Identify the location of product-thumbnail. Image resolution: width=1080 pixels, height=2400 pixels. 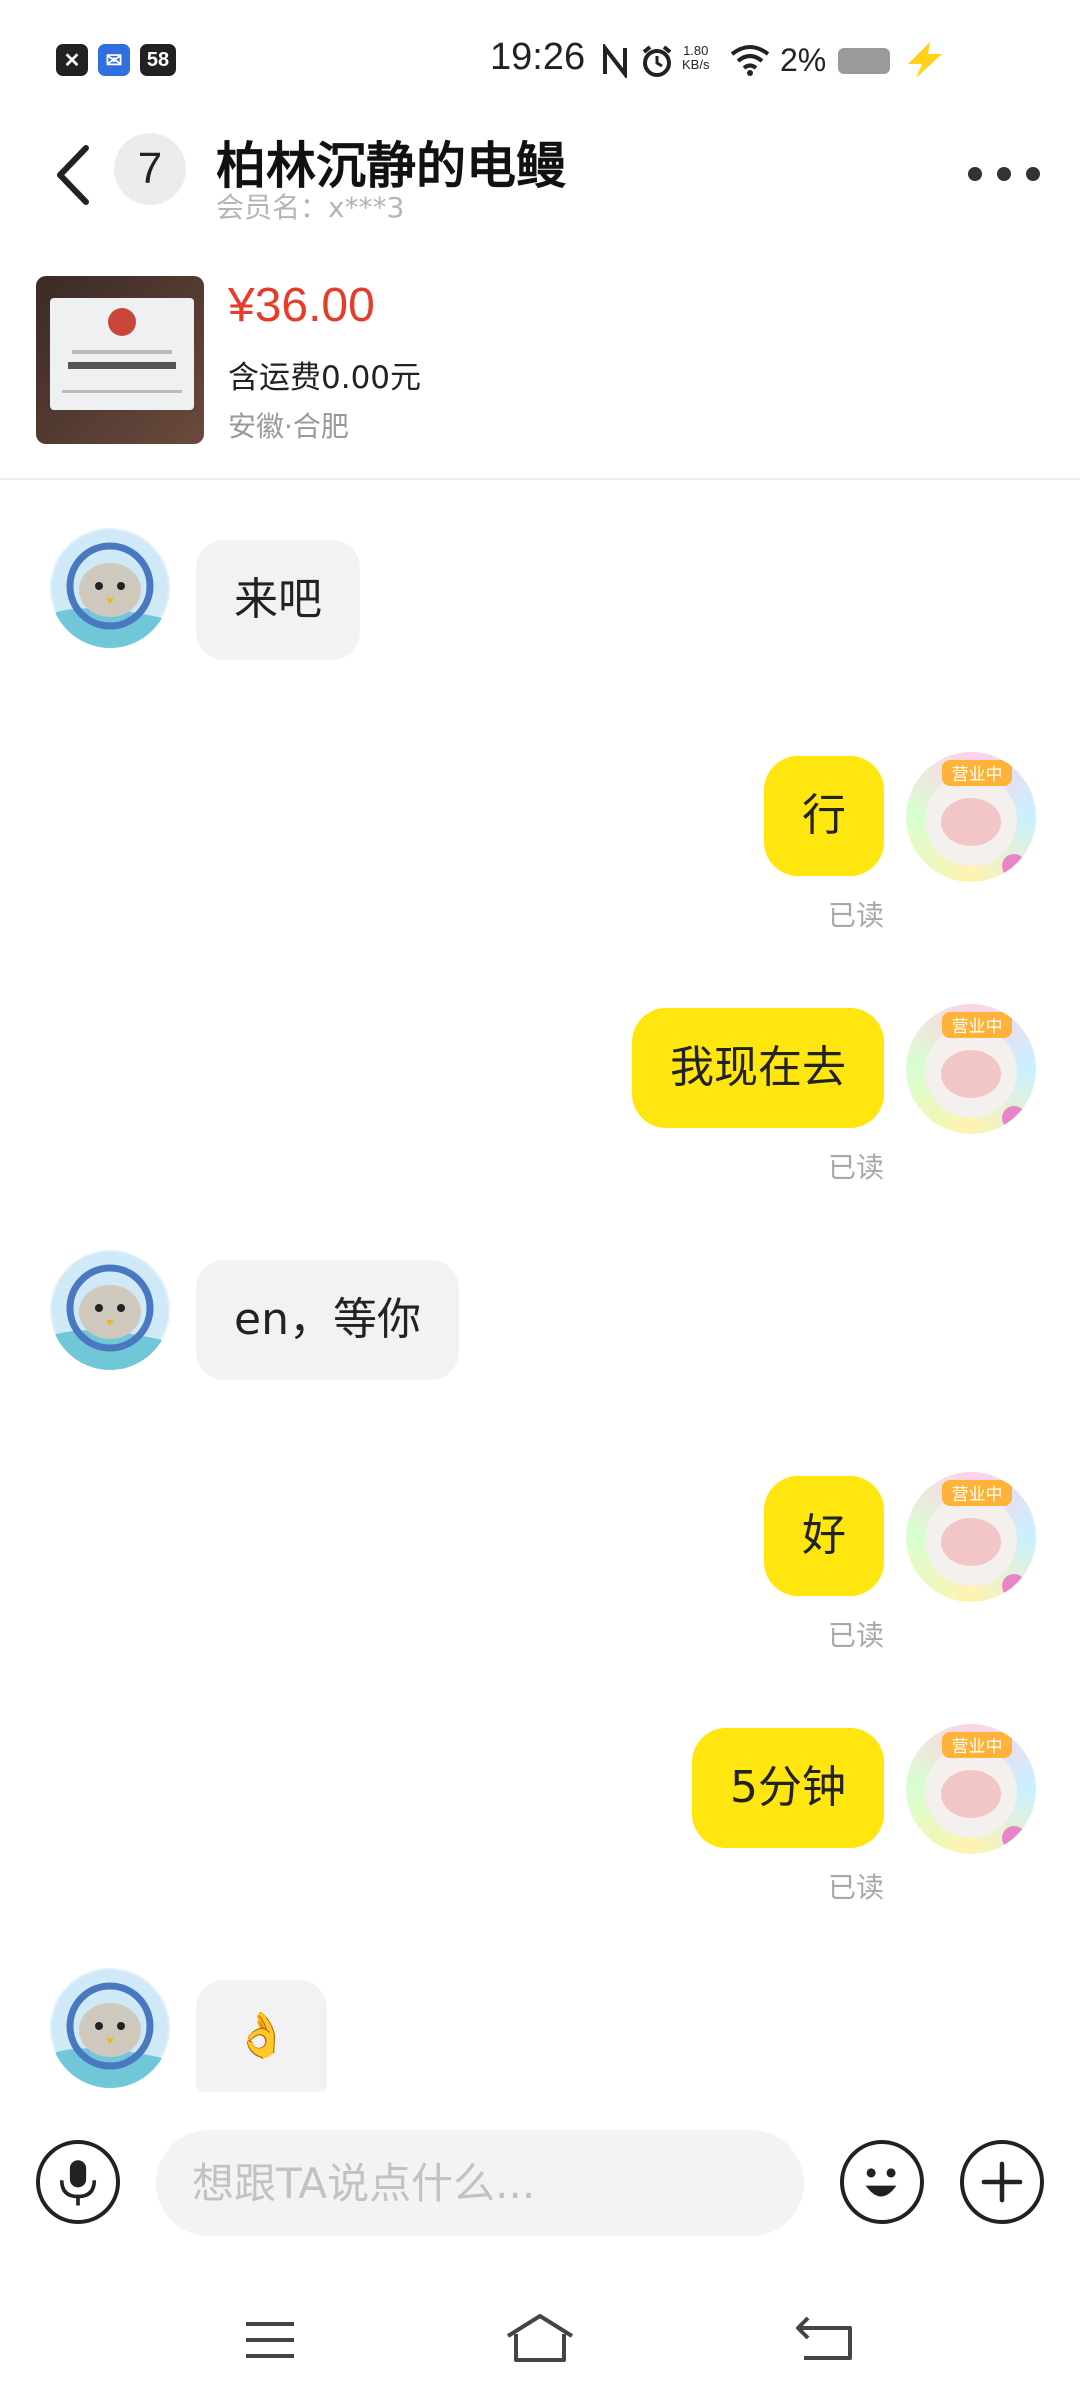
(120, 360).